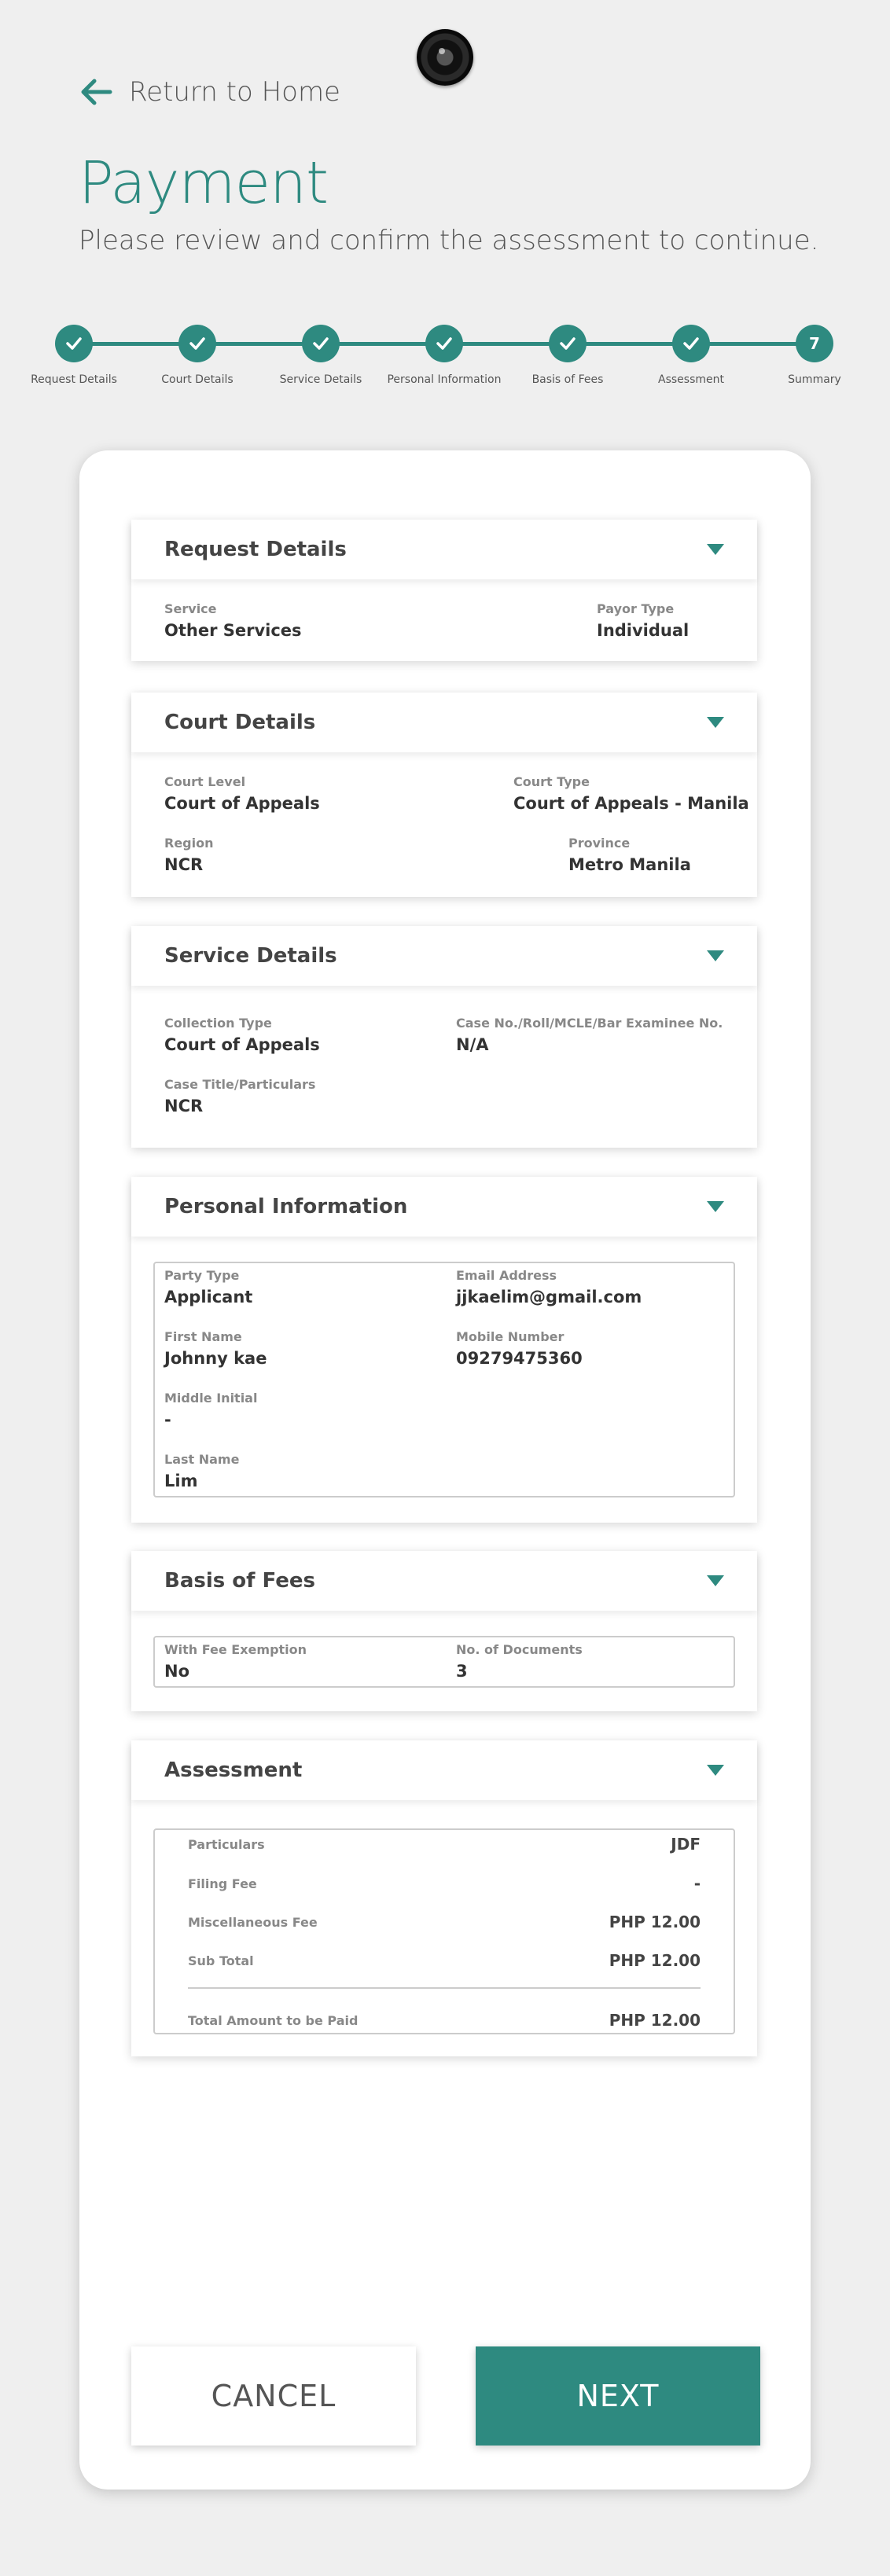 The width and height of the screenshot is (890, 2576). What do you see at coordinates (631, 803) in the screenshot?
I see `field-value: Court of Appeals - Manila` at bounding box center [631, 803].